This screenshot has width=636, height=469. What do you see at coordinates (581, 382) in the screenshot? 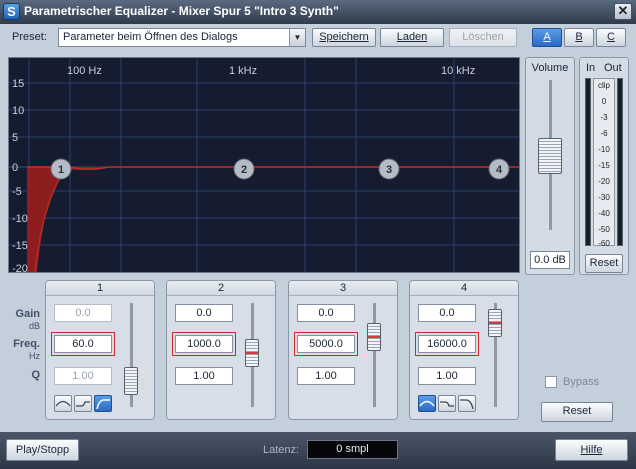
I see `bypass-label: Bypass` at bounding box center [581, 382].